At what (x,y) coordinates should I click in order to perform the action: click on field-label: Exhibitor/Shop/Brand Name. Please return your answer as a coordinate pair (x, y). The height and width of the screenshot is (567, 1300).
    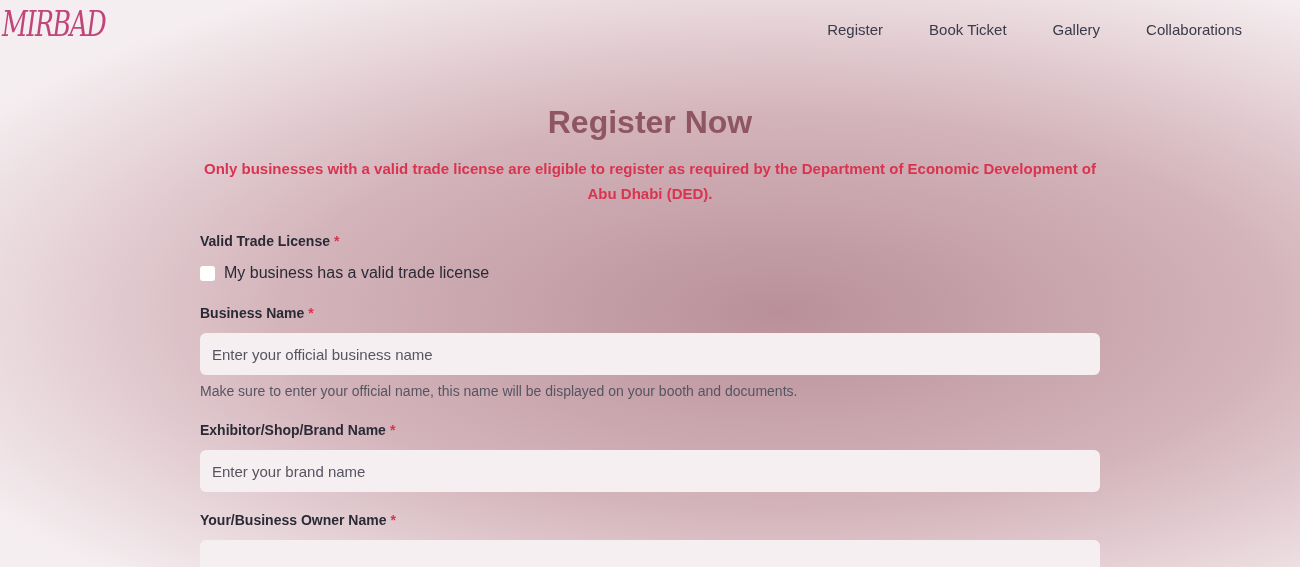
    Looking at the image, I should click on (293, 430).